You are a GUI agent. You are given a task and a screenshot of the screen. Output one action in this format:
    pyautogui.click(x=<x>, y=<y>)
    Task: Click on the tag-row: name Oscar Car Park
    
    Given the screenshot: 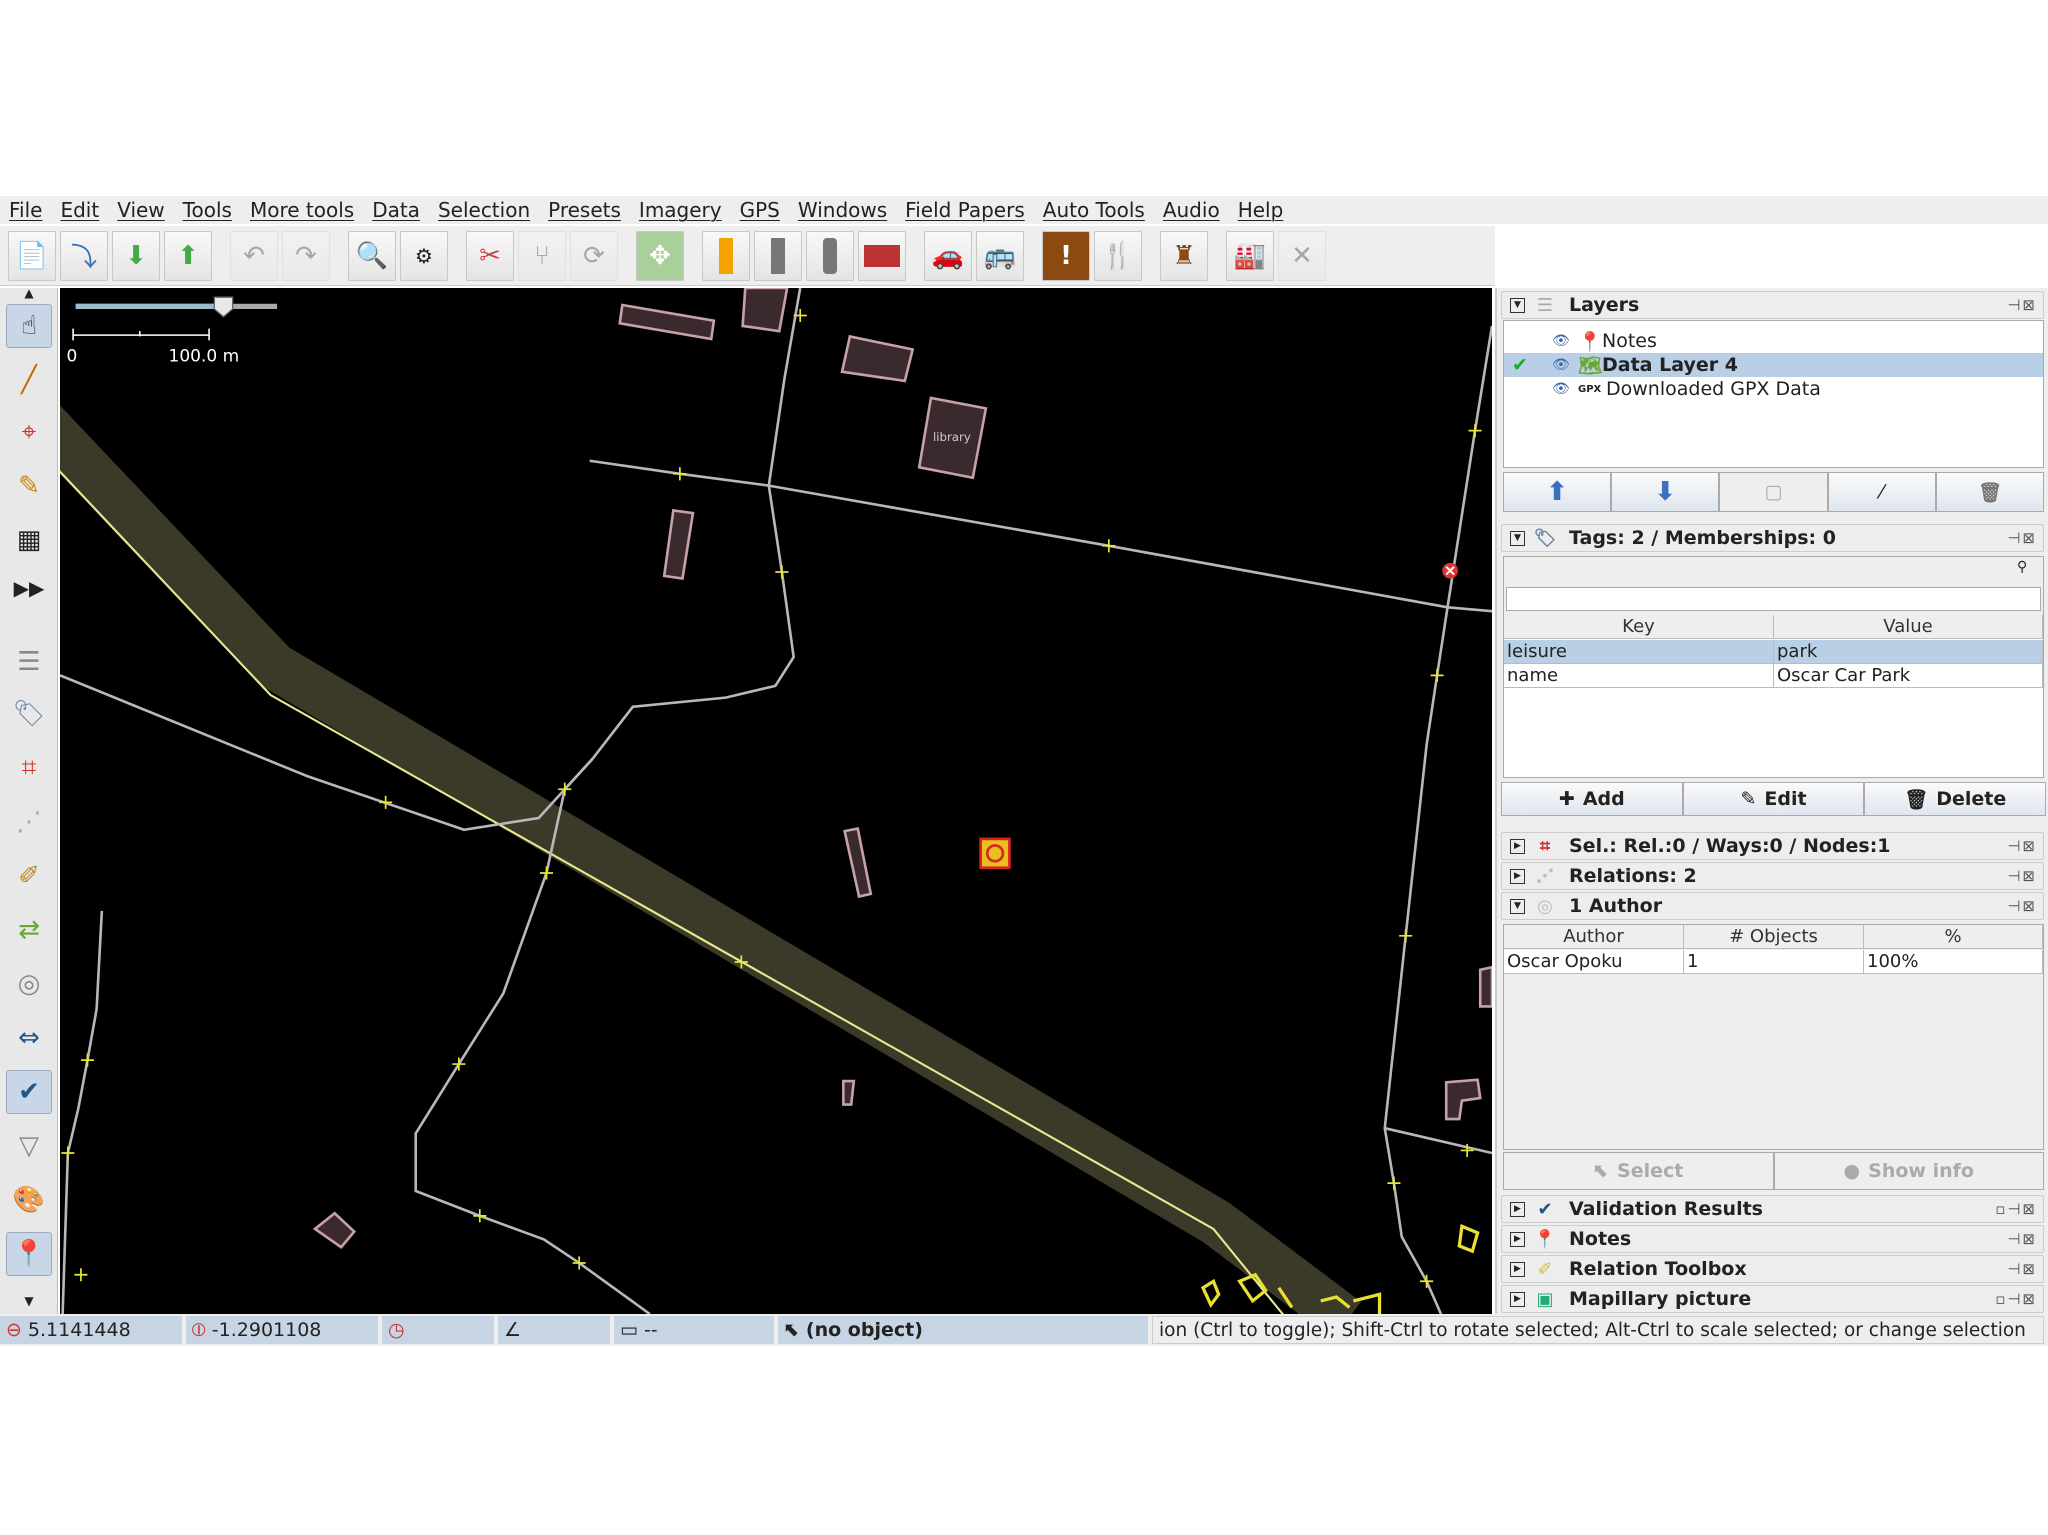 What is the action you would take?
    pyautogui.click(x=1773, y=676)
    